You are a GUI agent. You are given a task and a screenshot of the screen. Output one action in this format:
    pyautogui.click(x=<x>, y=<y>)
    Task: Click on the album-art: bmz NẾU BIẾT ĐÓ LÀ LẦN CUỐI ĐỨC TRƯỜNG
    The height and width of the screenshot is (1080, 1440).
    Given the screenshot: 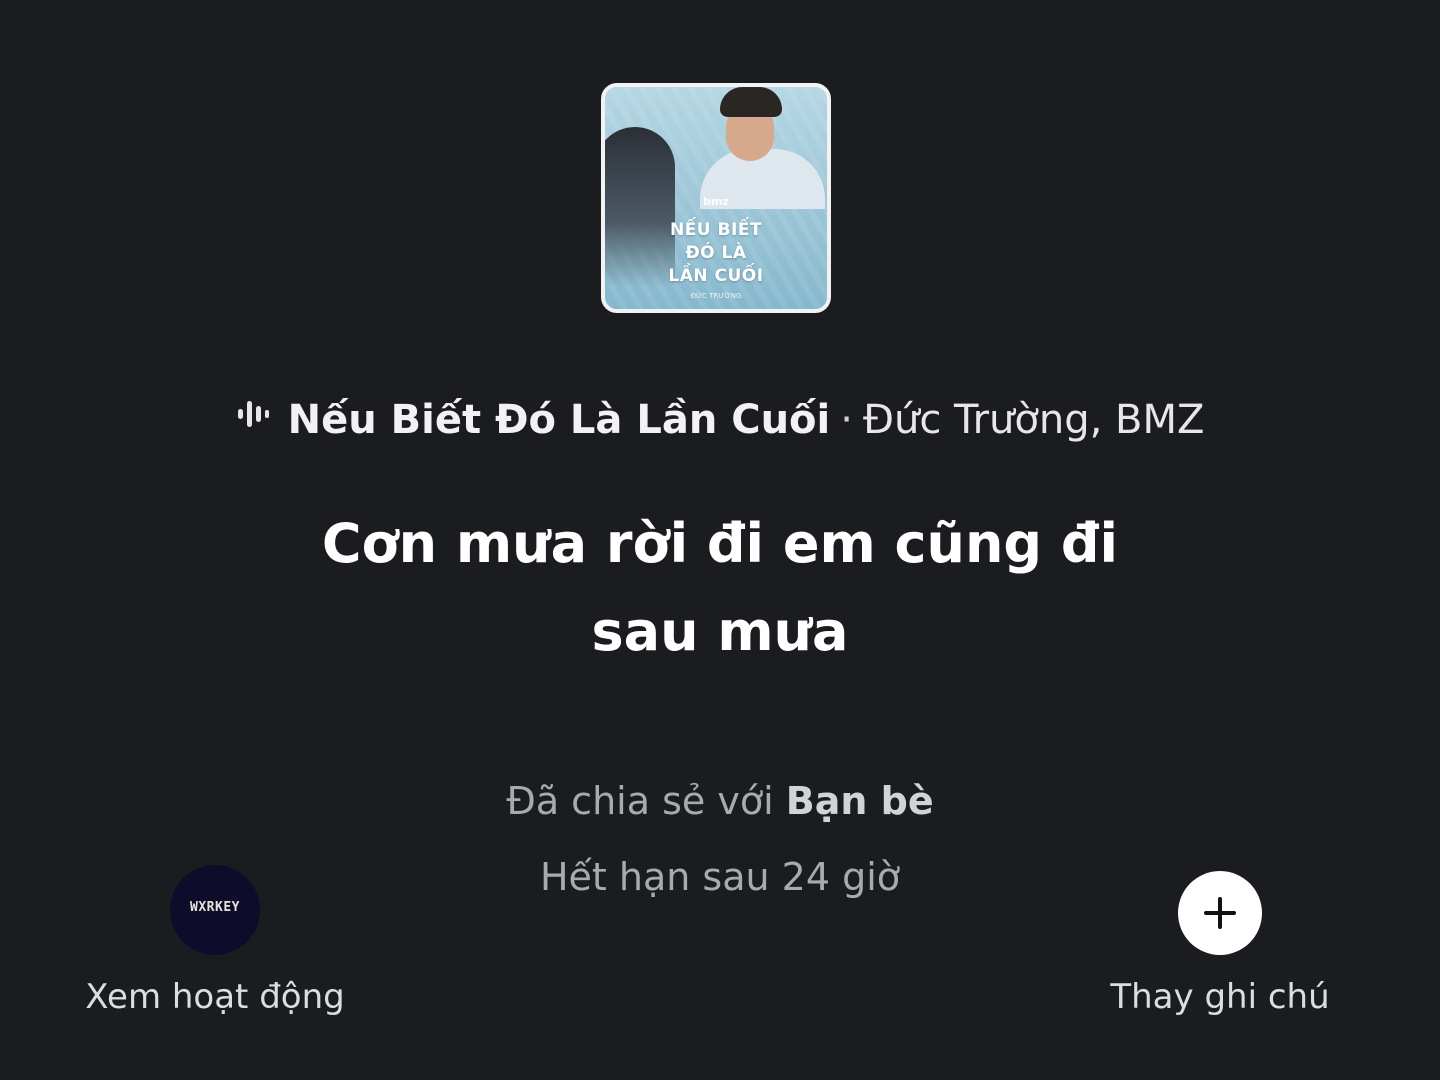 What is the action you would take?
    pyautogui.click(x=716, y=198)
    